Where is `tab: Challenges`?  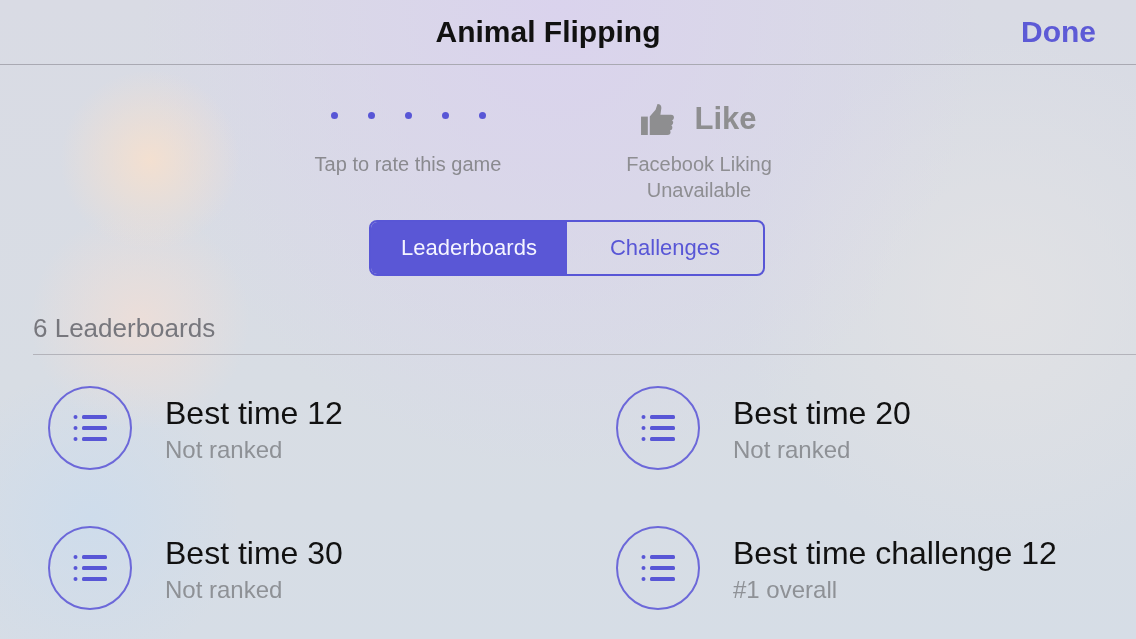
tab: Challenges is located at coordinates (665, 248).